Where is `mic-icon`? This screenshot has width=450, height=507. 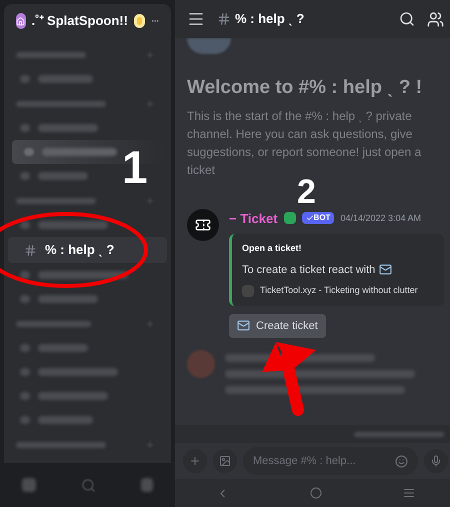 mic-icon is located at coordinates (436, 461).